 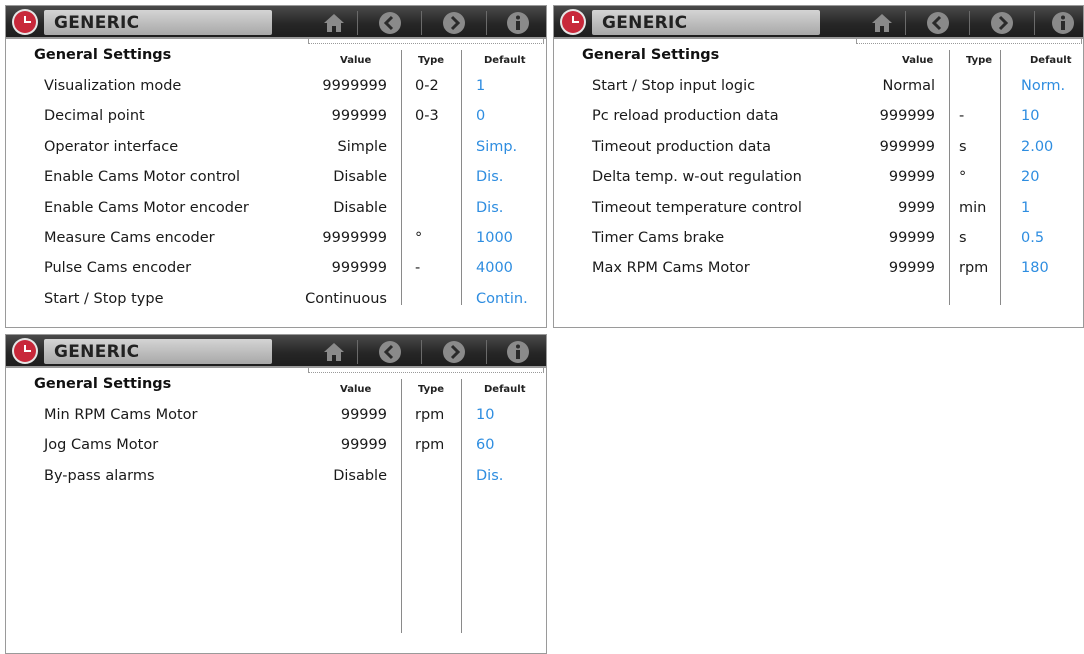 I want to click on setting-default: Norm., so click(x=1043, y=86).